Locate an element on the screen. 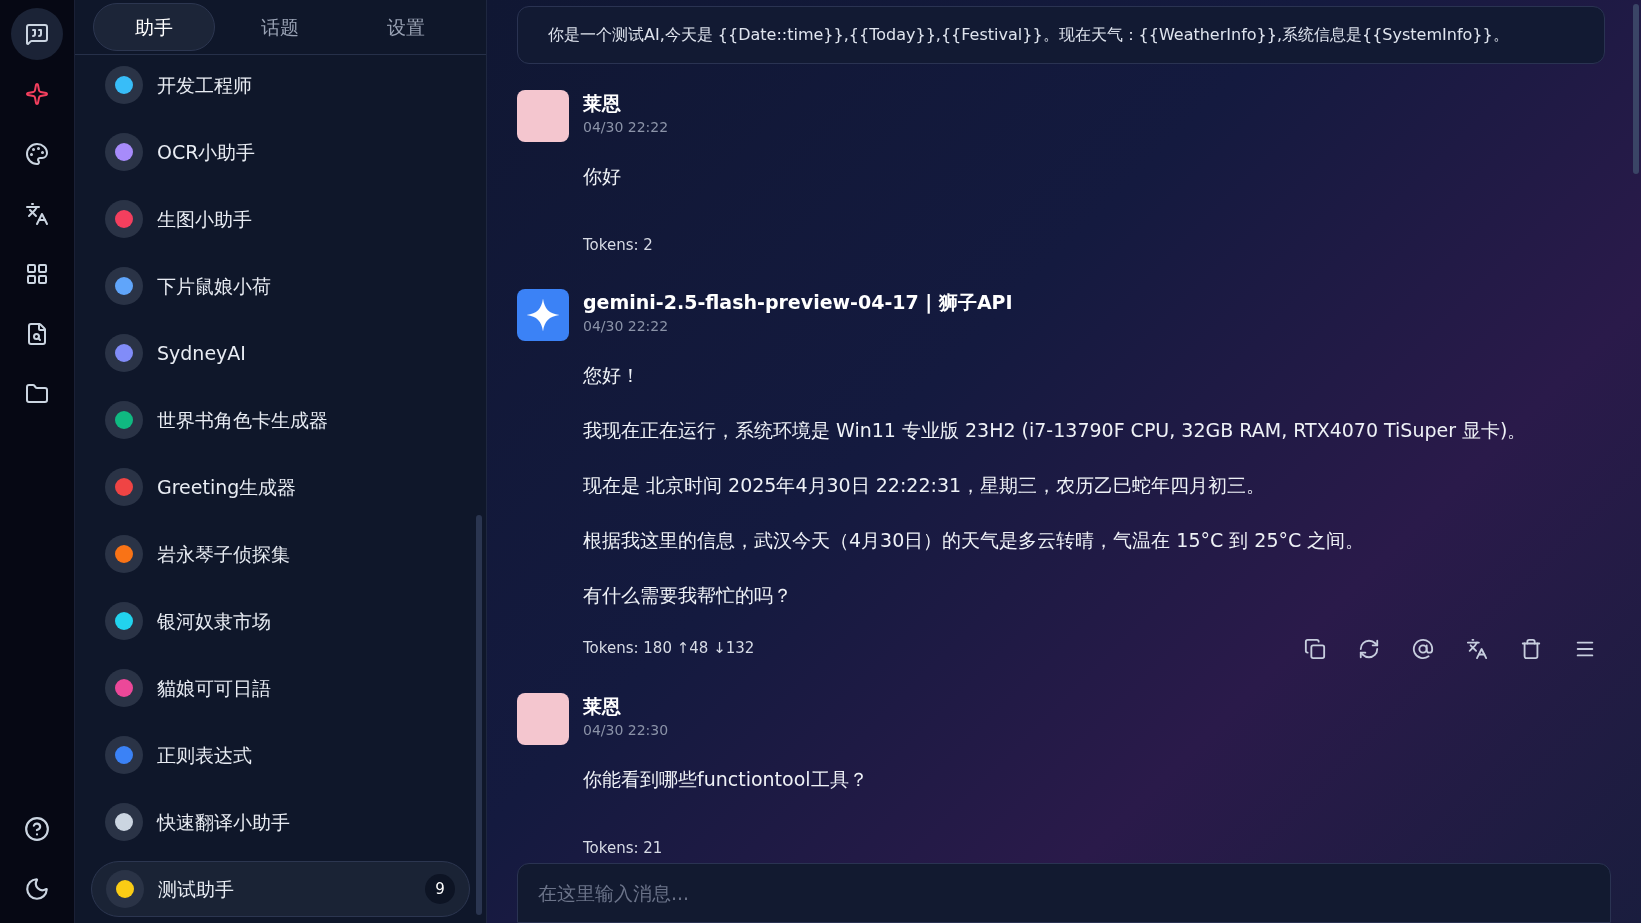 This screenshot has height=923, width=1641. token-count: Tokens: 180 ↑48 ↓132 is located at coordinates (669, 649).